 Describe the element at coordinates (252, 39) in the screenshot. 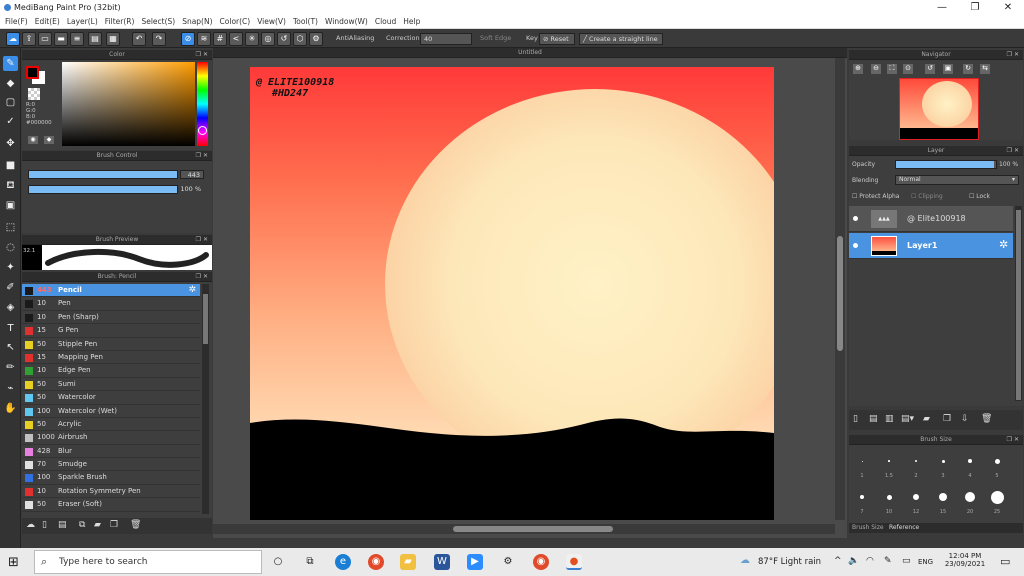

I see `radial-snap-icon: ✳` at that location.